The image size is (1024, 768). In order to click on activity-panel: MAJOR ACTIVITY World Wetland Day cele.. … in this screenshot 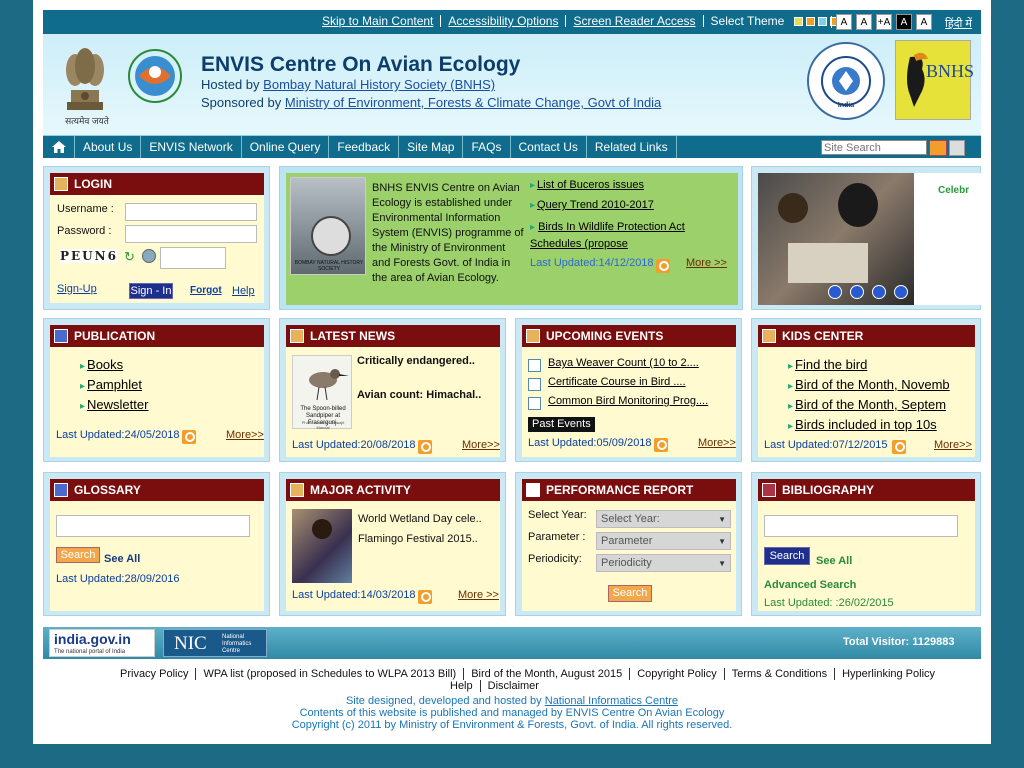, I will do `click(392, 544)`.